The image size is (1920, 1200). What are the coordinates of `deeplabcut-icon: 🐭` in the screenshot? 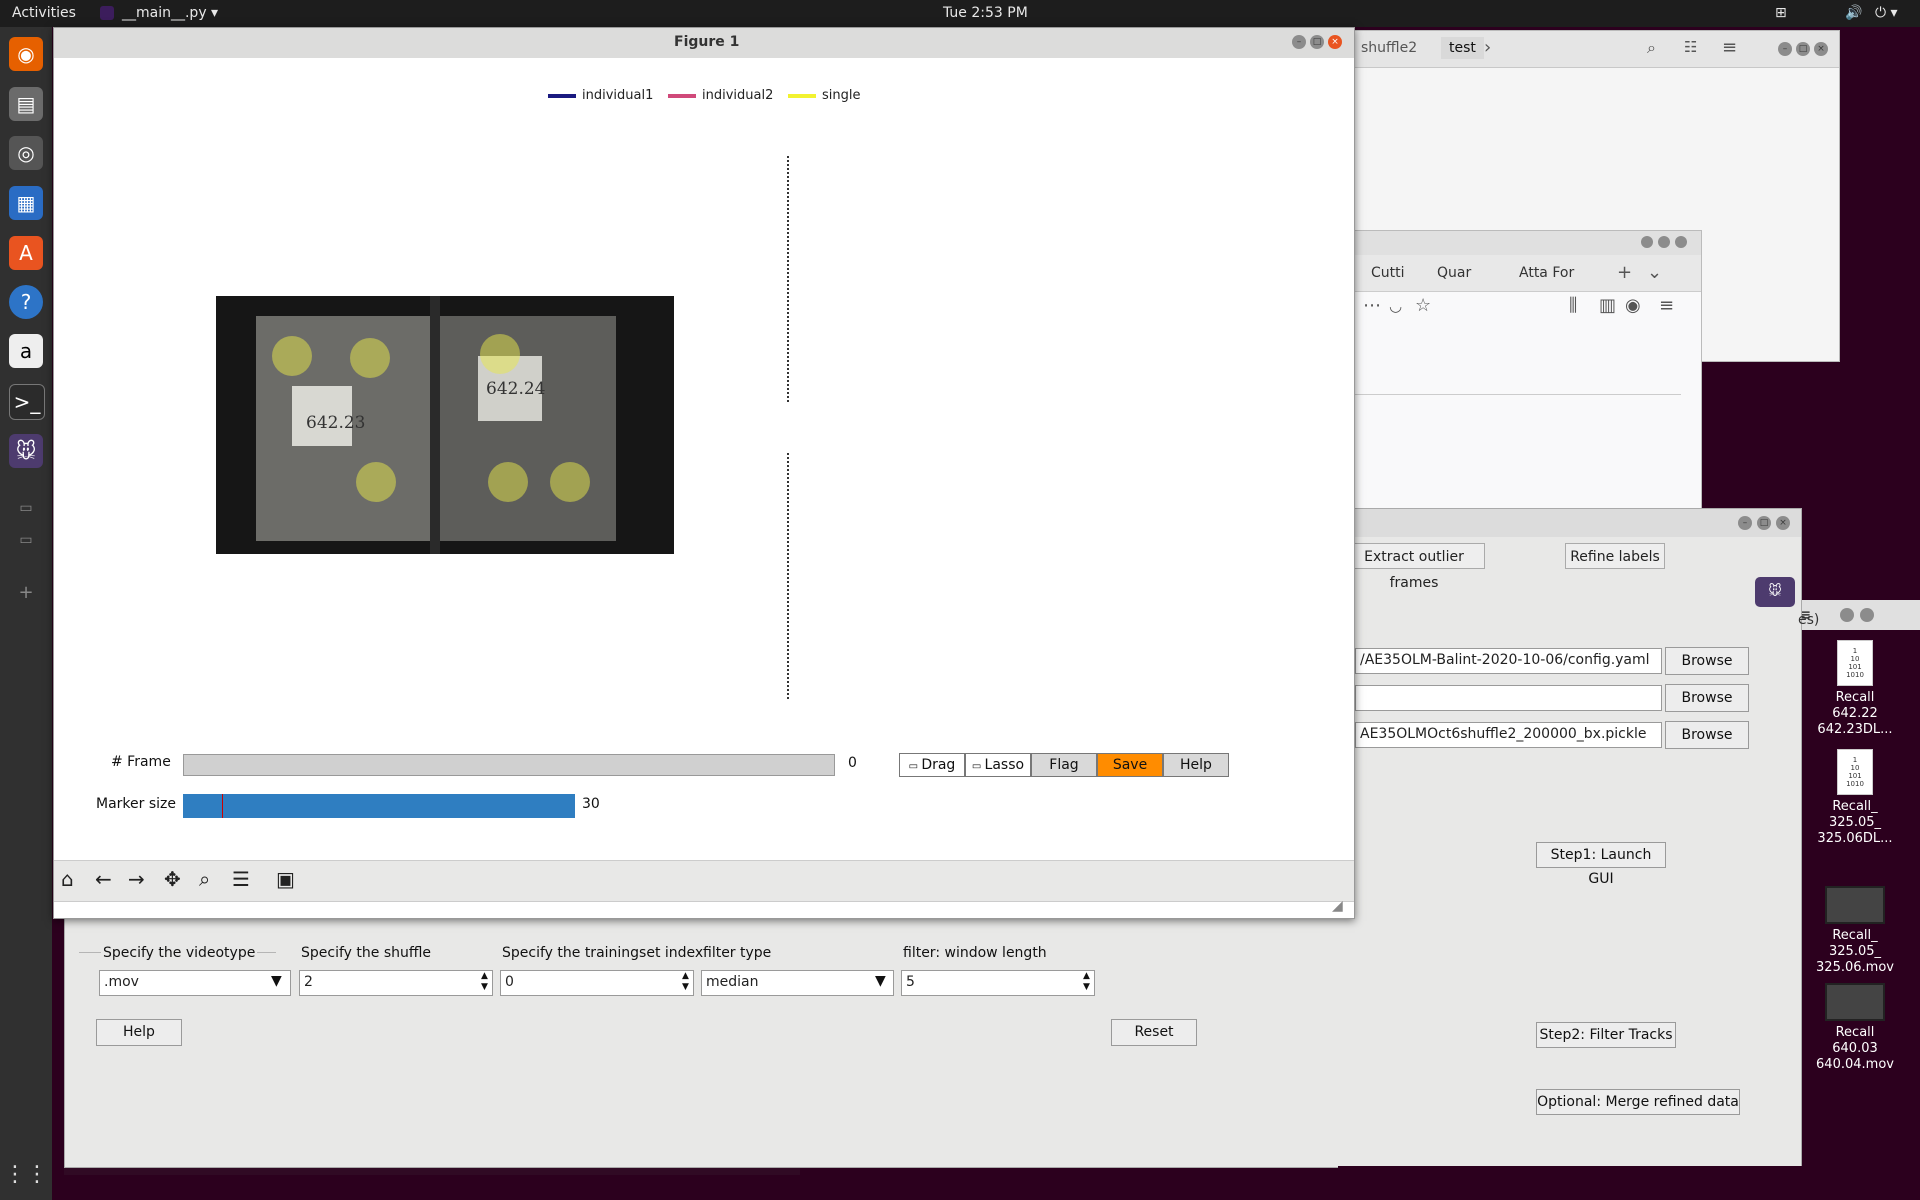 It's located at (26, 451).